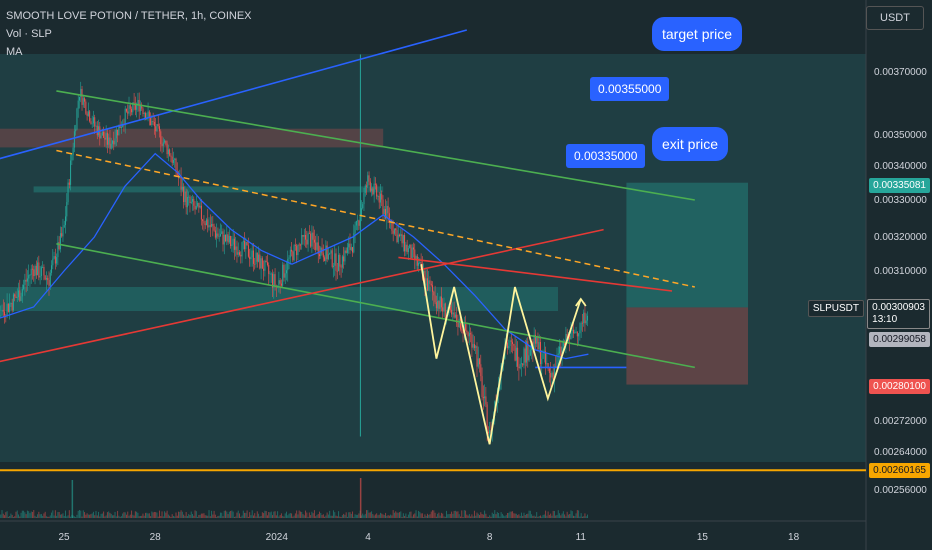  I want to click on exit-level-note: 0.00335000, so click(606, 156).